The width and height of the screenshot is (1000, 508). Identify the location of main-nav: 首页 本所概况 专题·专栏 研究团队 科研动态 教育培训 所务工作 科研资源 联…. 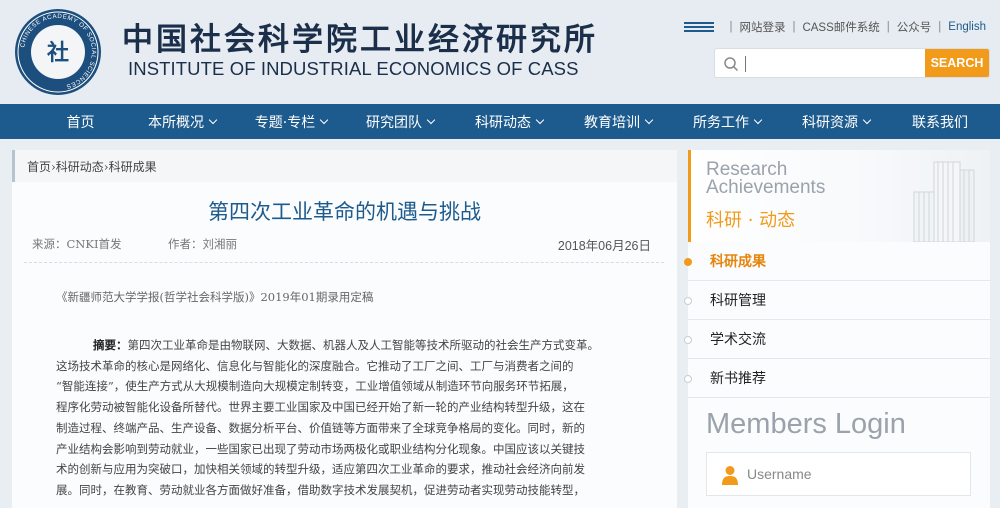
(500, 121).